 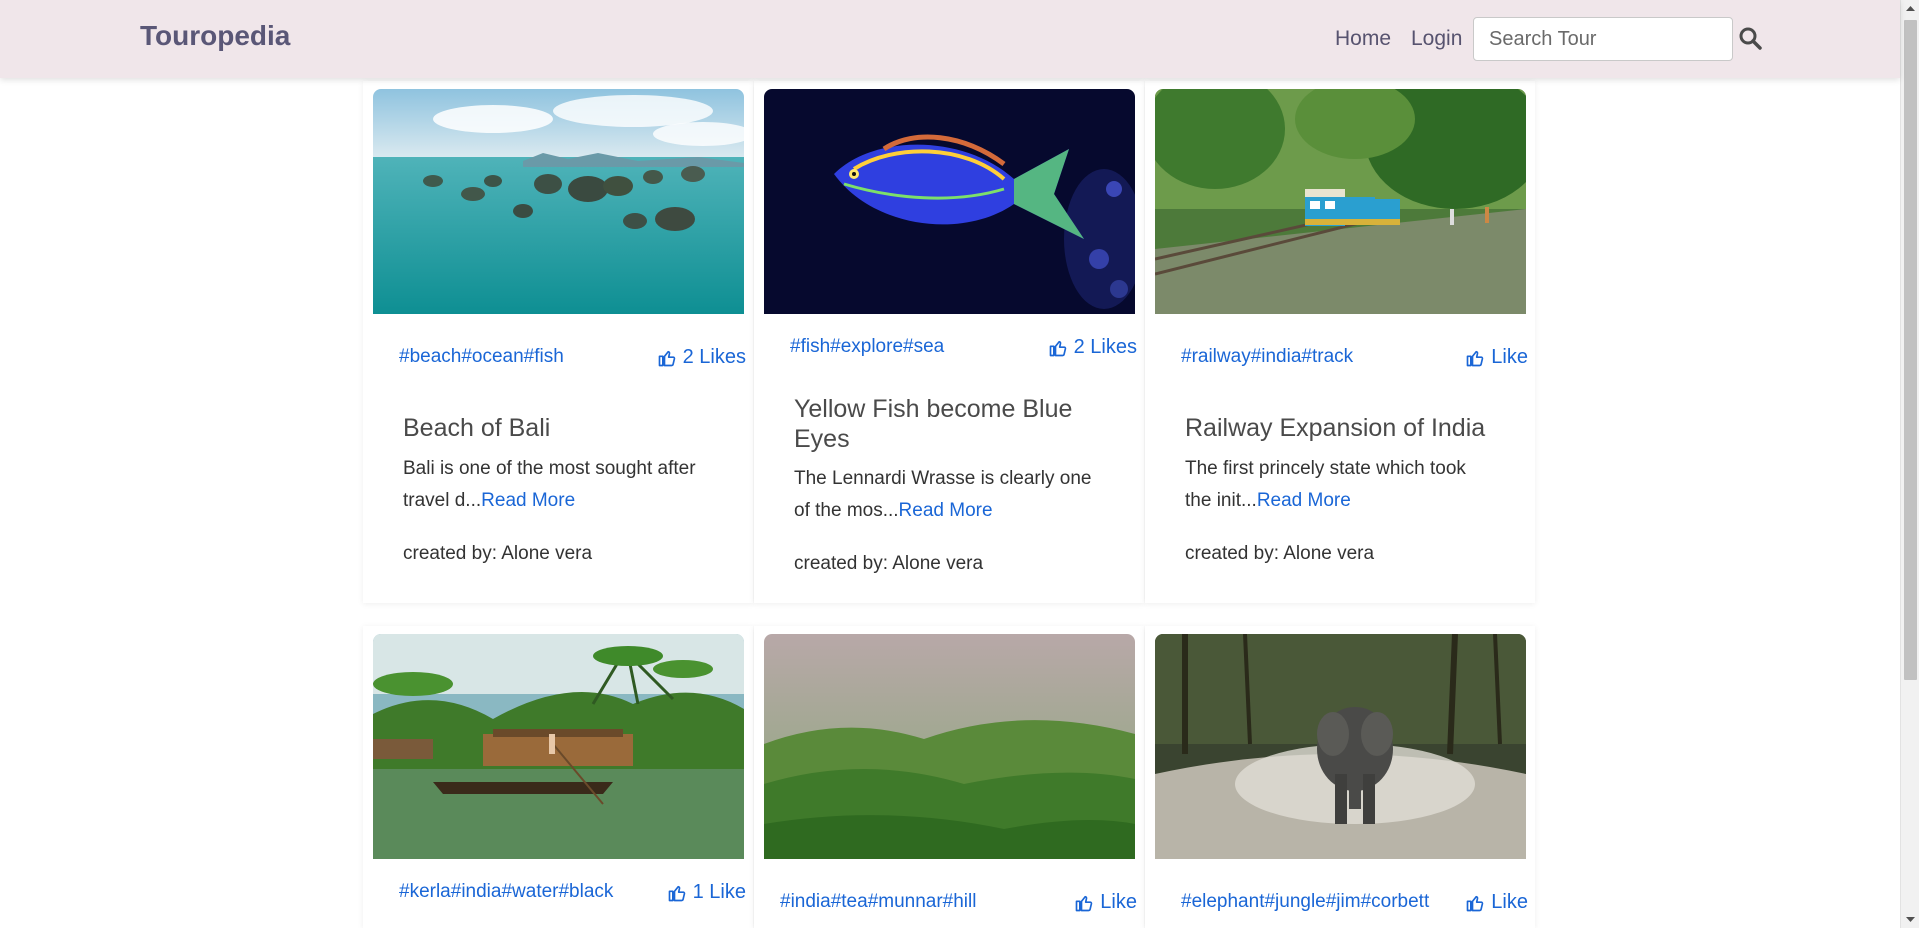 I want to click on card-tags: #india#tea#munnar#hill, so click(x=878, y=902).